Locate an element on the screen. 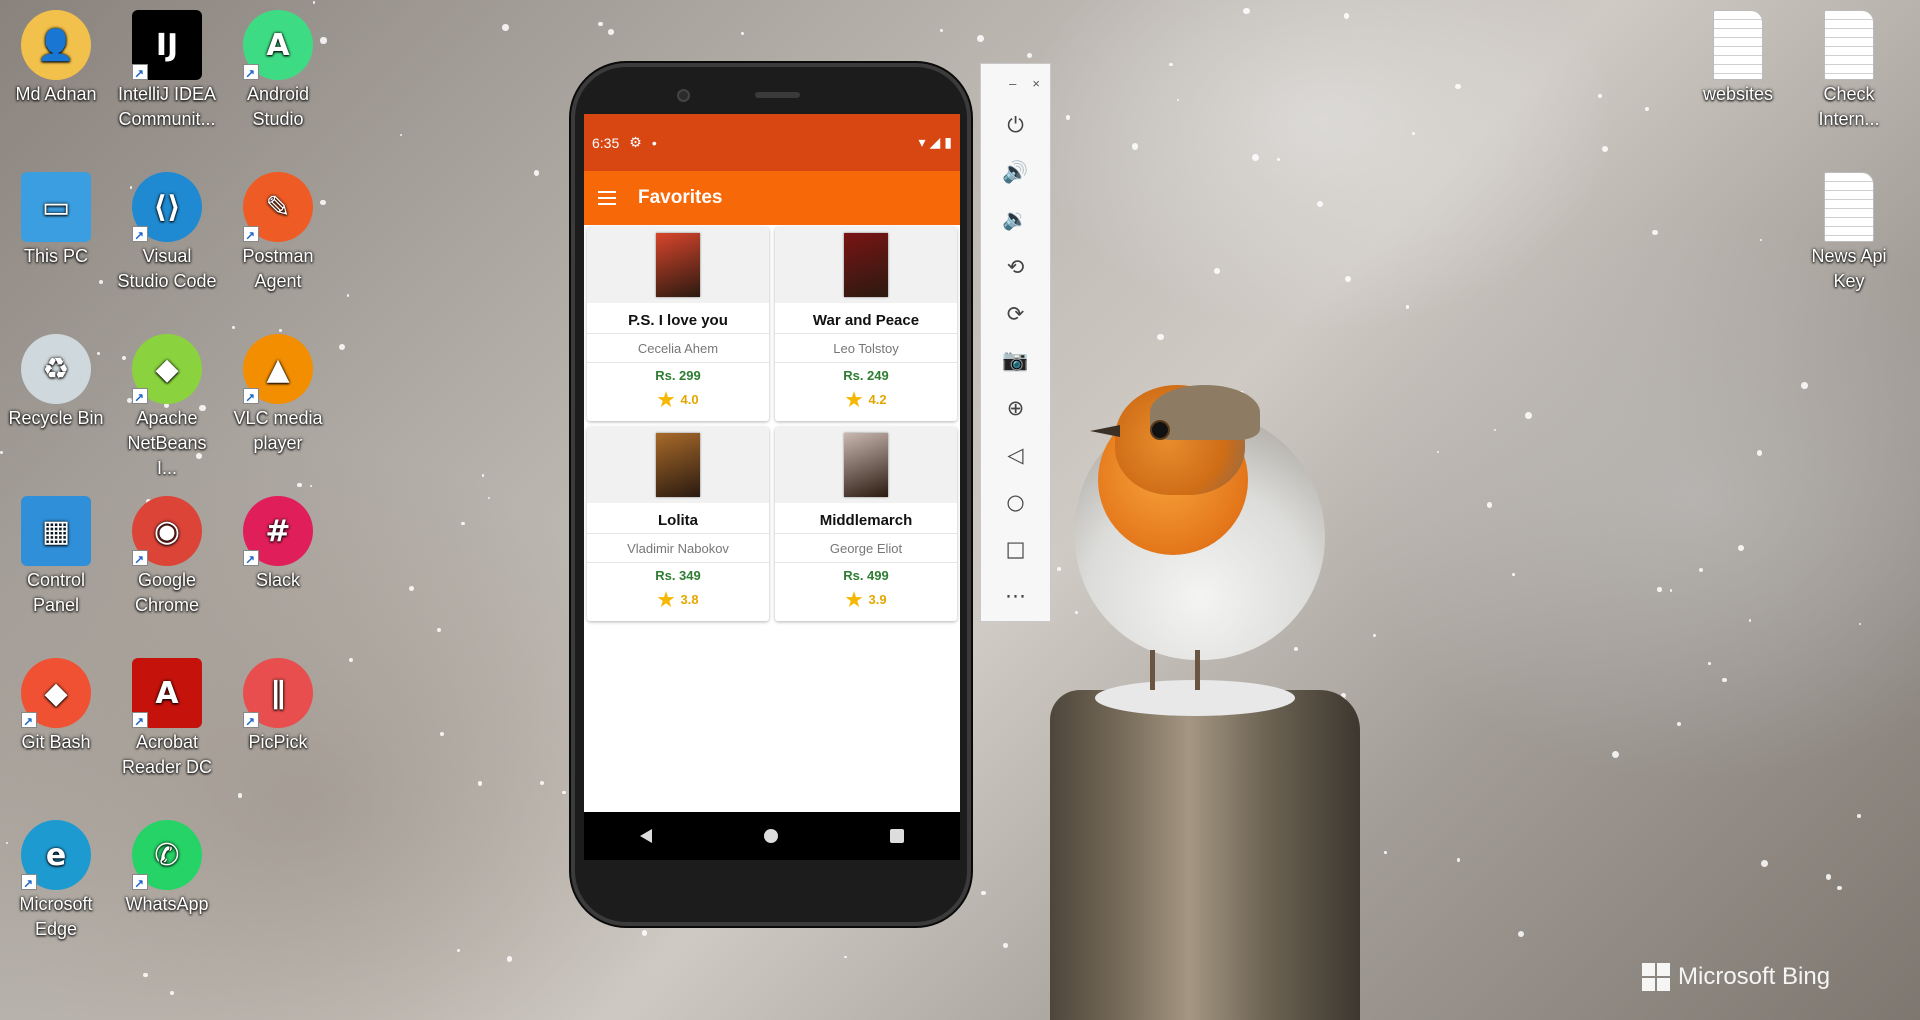 The width and height of the screenshot is (1920, 1020). desktop-icon-websites: websites is located at coordinates (1738, 58).